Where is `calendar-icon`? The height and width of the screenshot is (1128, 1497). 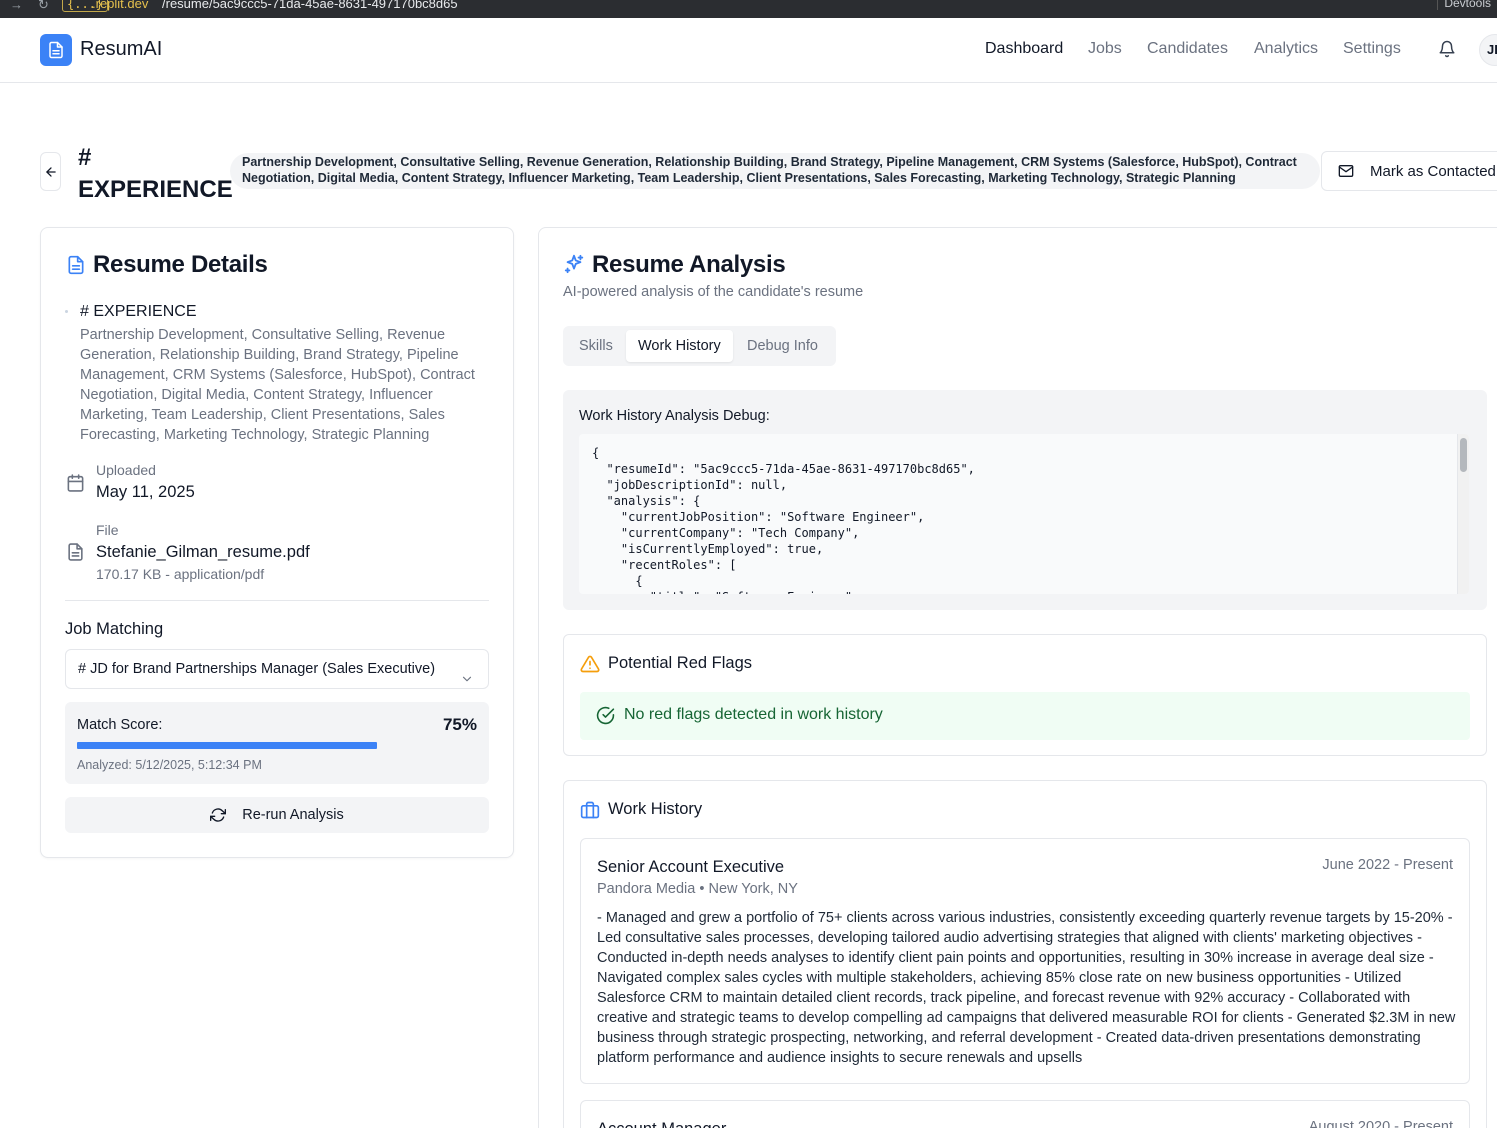 calendar-icon is located at coordinates (75, 485).